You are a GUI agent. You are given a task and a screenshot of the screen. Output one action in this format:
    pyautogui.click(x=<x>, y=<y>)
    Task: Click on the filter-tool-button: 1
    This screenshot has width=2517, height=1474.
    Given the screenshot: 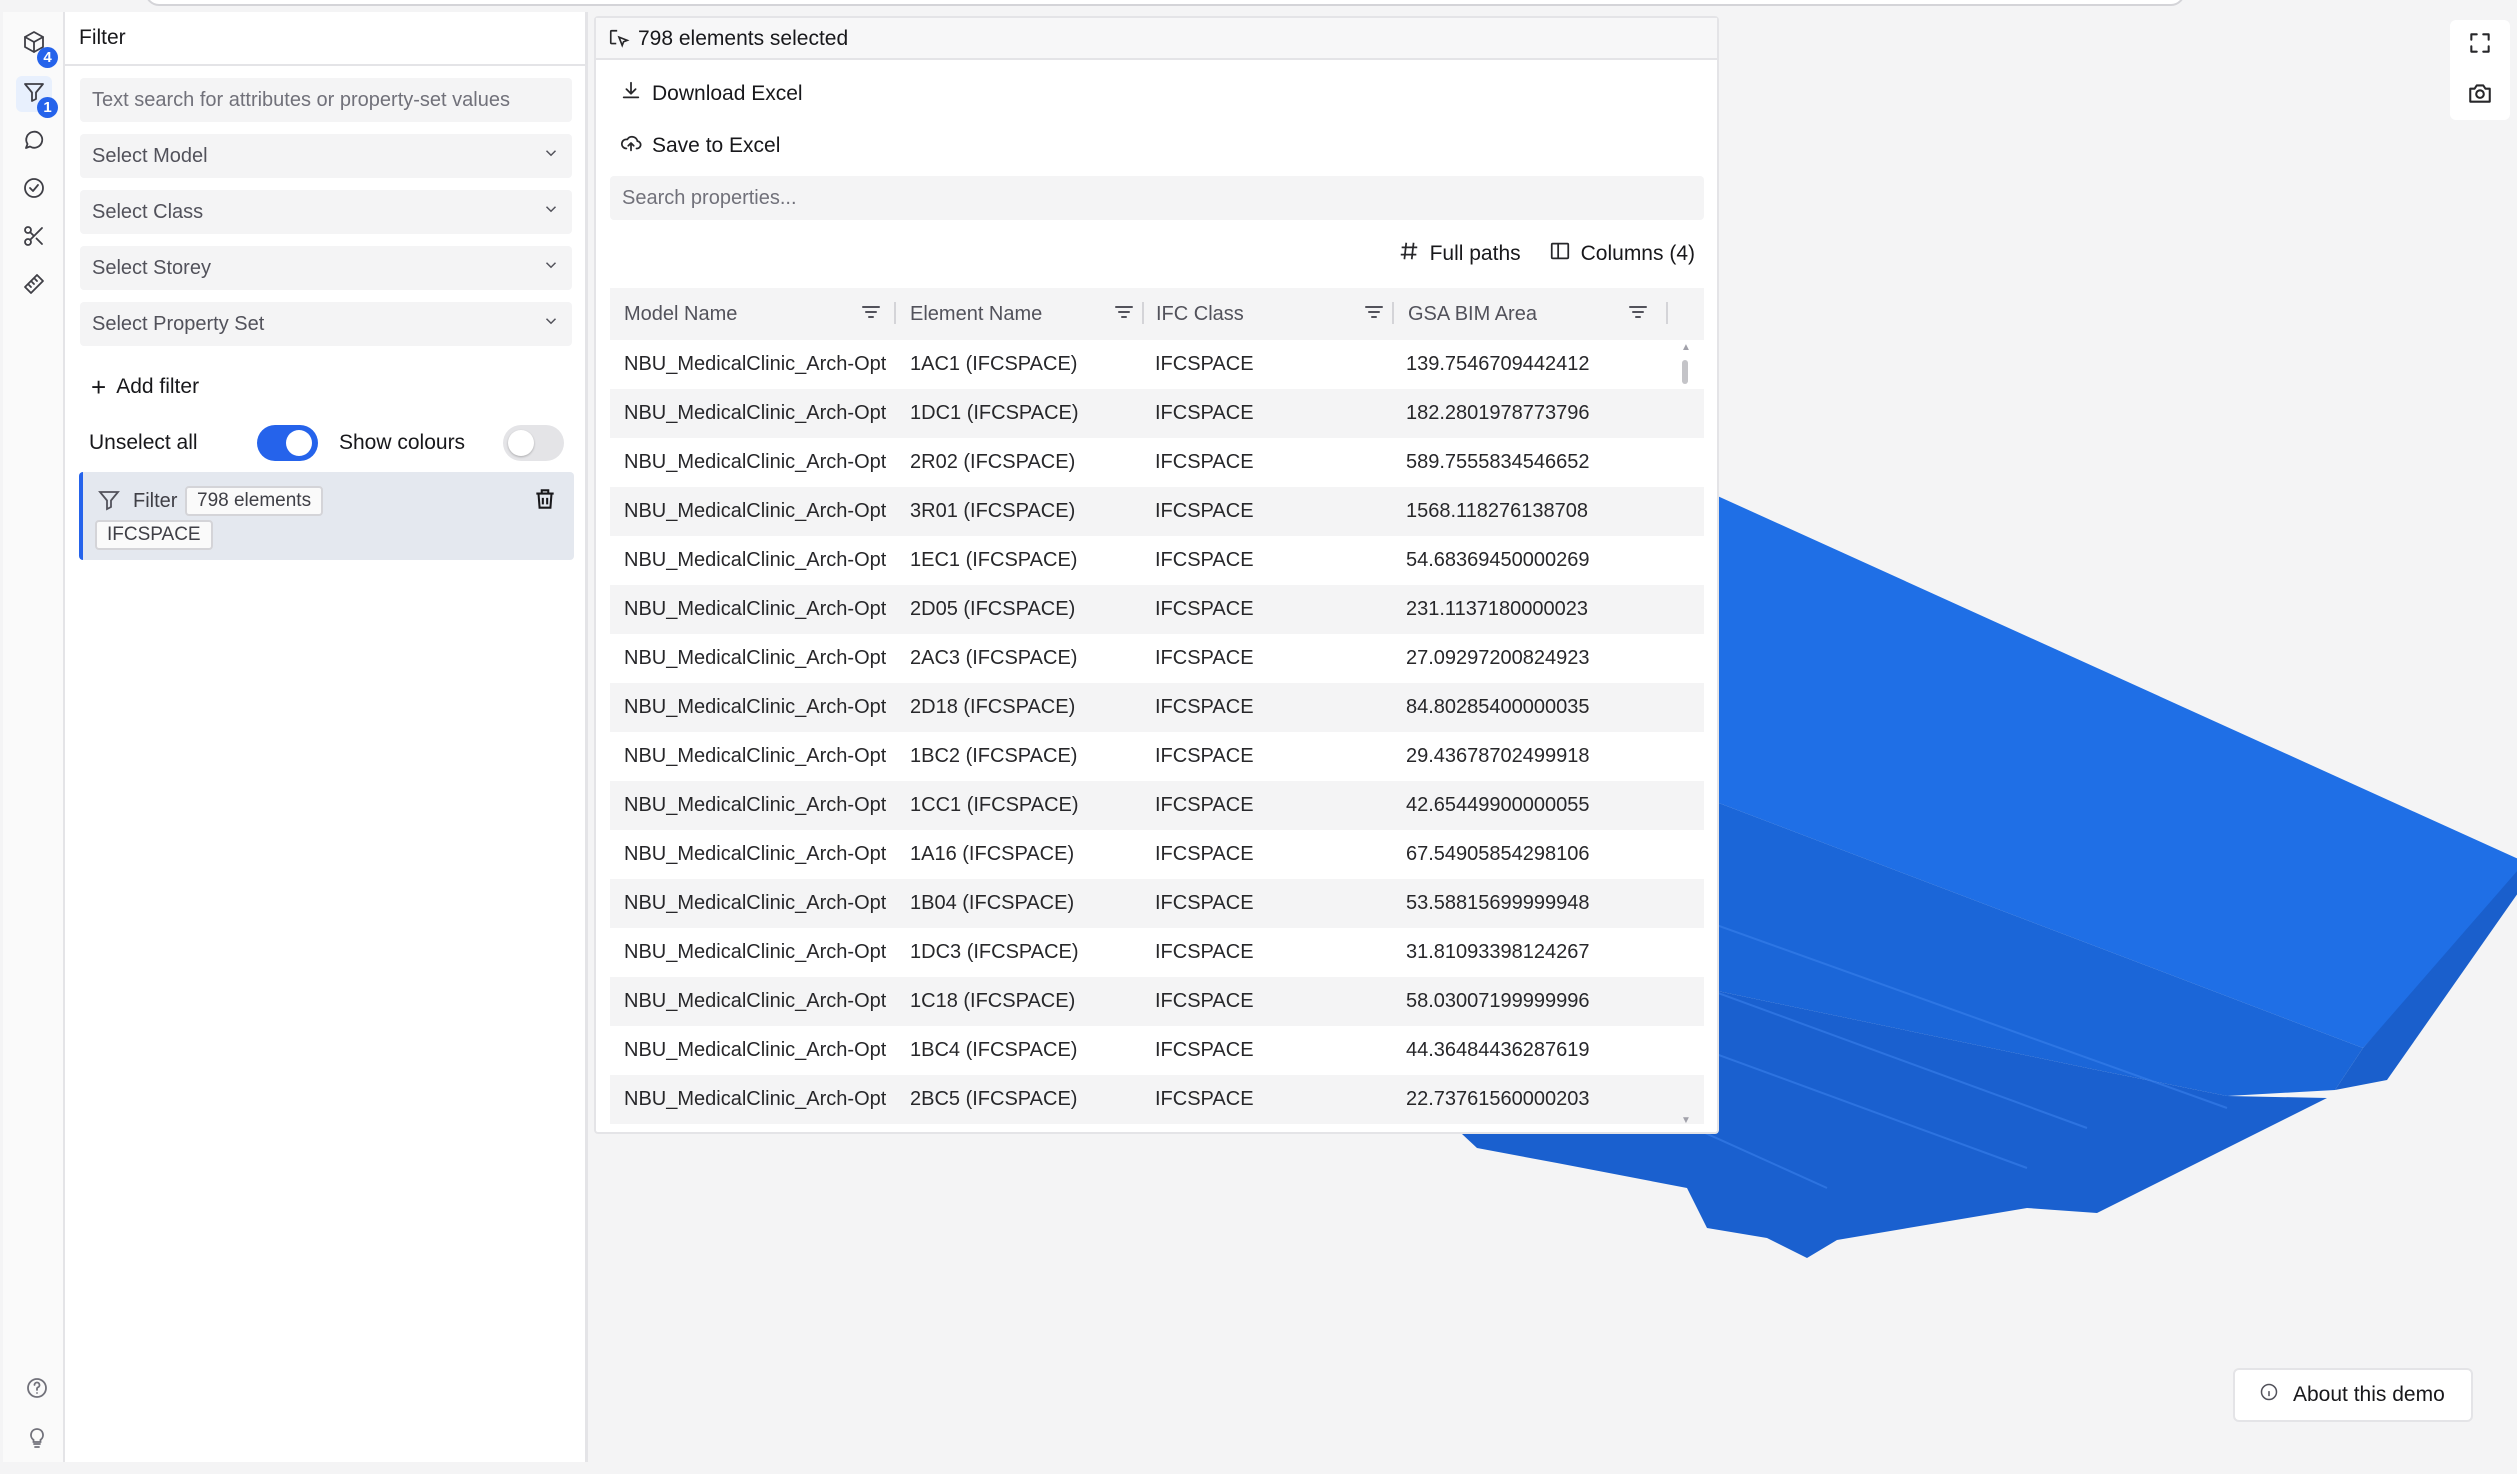 What is the action you would take?
    pyautogui.click(x=37, y=97)
    